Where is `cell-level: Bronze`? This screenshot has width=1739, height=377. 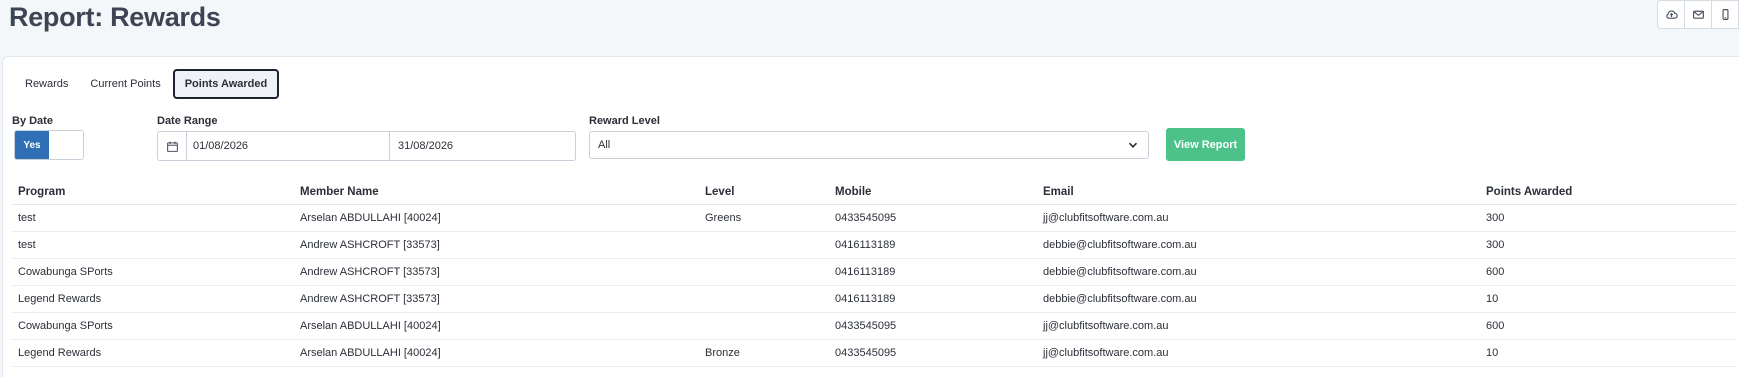 cell-level: Bronze is located at coordinates (764, 353).